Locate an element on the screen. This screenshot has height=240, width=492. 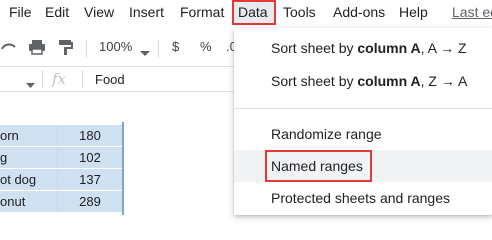
cell-a: orn is located at coordinates (29, 135).